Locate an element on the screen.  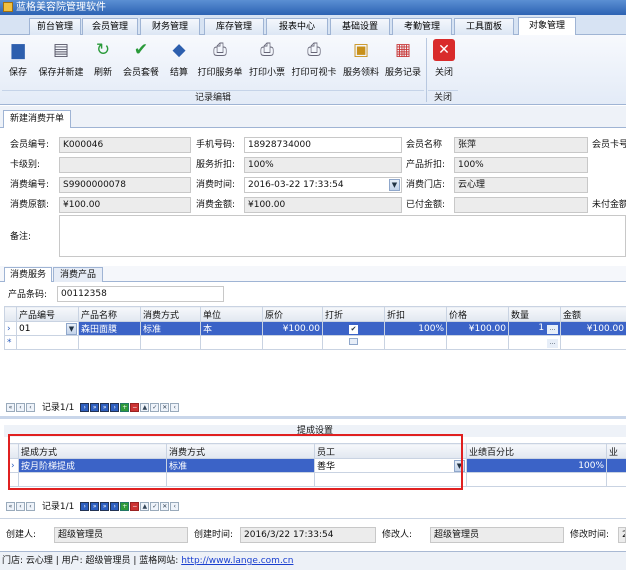
product-discount-field: 100% is located at coordinates (521, 165).